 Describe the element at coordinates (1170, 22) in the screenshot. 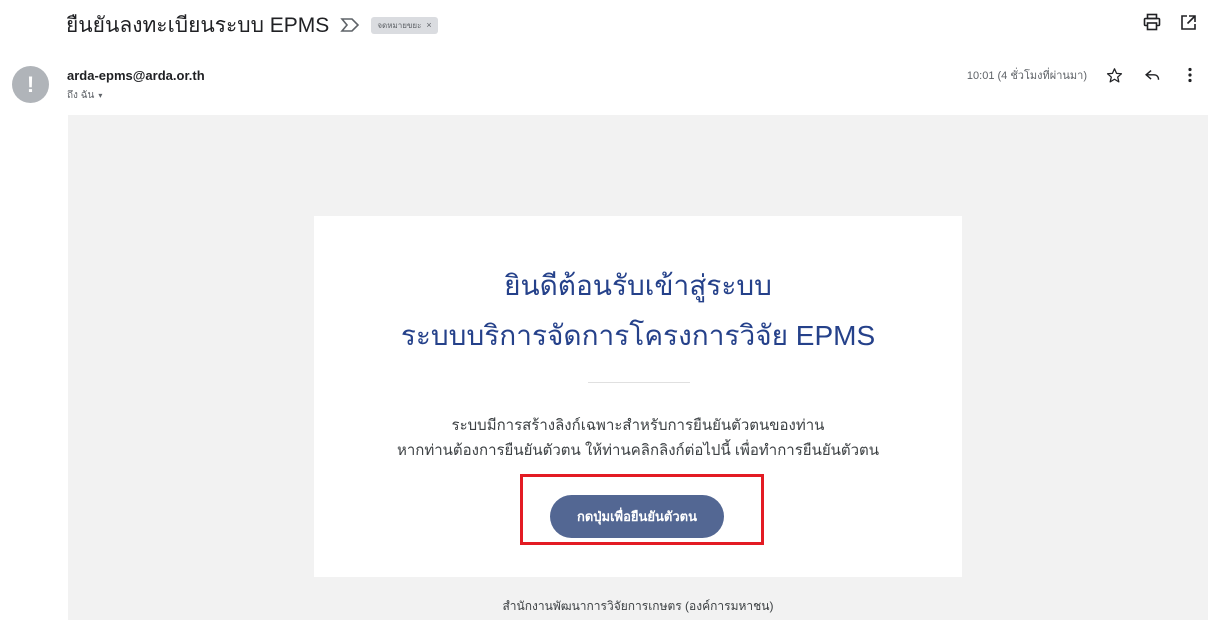

I see `top-actions` at that location.